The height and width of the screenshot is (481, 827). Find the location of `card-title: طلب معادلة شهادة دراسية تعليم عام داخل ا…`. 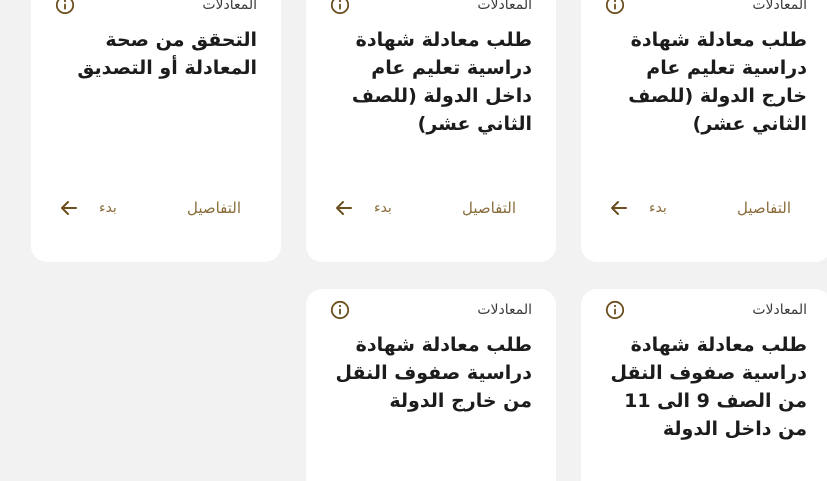

card-title: طلب معادلة شهادة دراسية تعليم عام داخل ا… is located at coordinates (441, 82).